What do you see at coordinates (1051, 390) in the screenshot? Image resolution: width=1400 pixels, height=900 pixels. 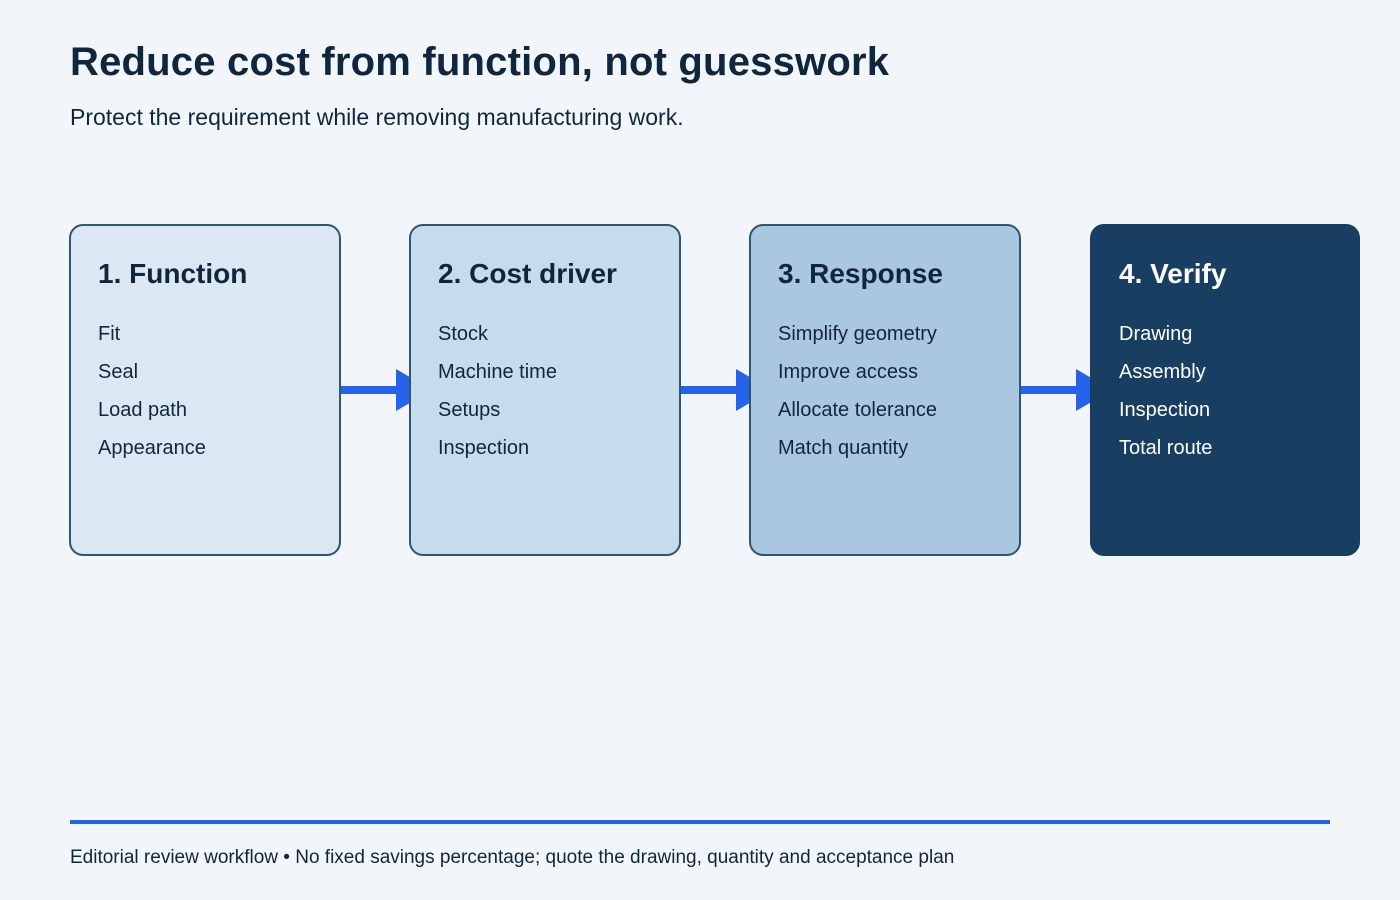 I see `arrow-3-shaft` at bounding box center [1051, 390].